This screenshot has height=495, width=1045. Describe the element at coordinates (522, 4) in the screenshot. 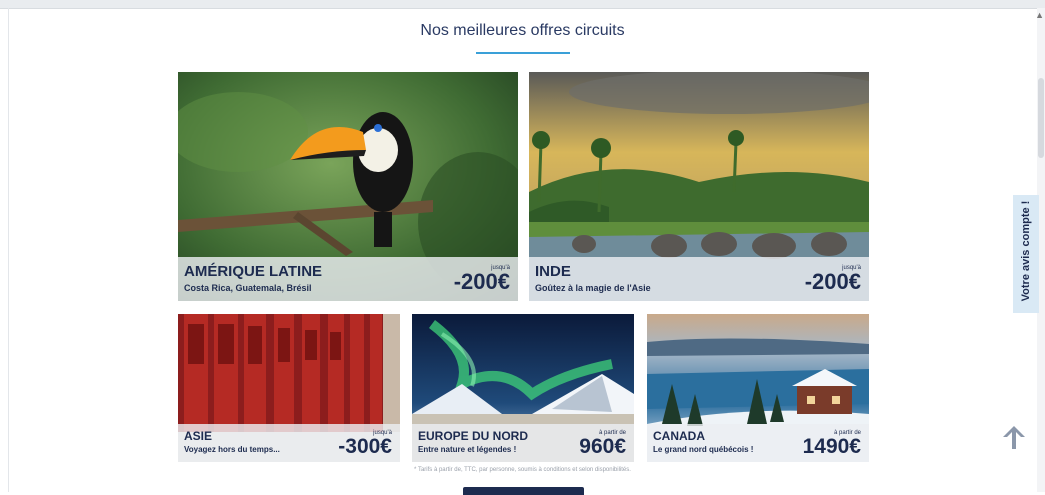

I see `browser-top-strip` at that location.